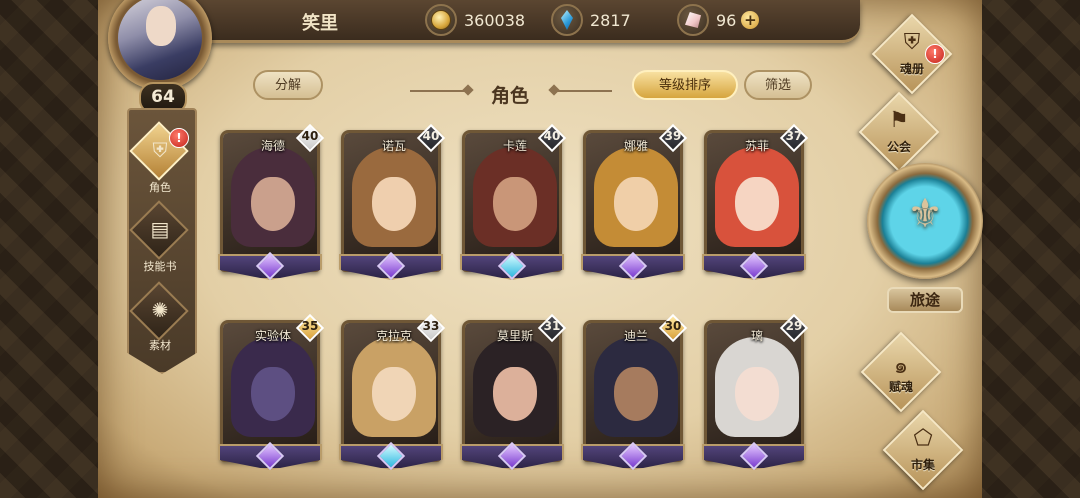 This screenshot has height=498, width=1080. What do you see at coordinates (685, 85) in the screenshot?
I see `sort-by-level-button: 等级排序` at bounding box center [685, 85].